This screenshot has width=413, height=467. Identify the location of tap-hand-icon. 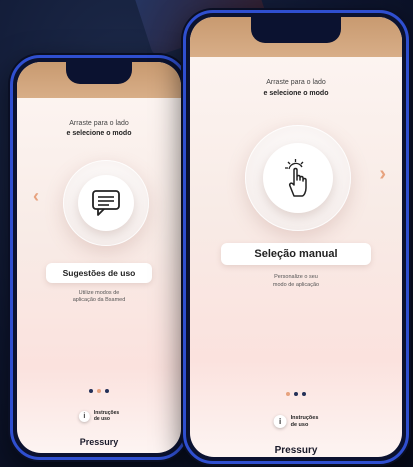
(296, 178).